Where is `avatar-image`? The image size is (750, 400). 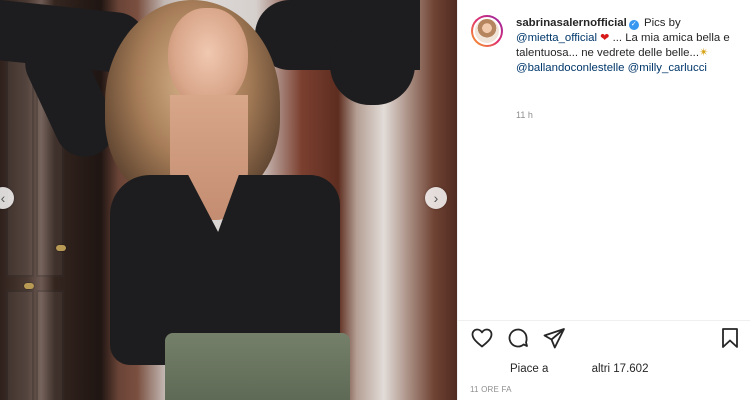 avatar-image is located at coordinates (487, 31).